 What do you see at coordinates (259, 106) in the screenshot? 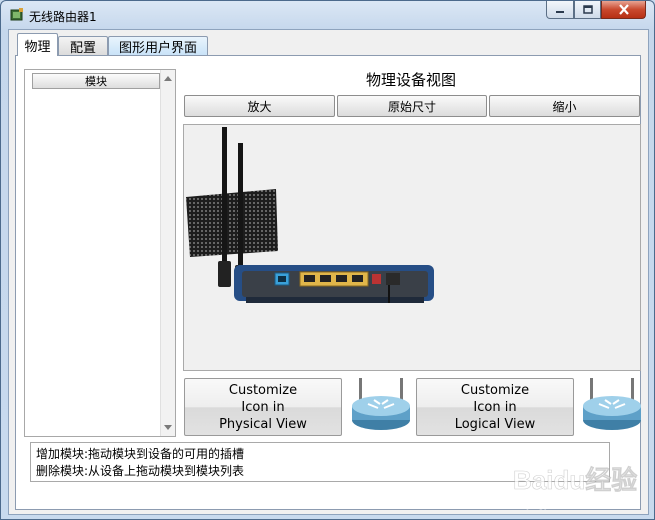
I see `zoom-in-button: 放大` at bounding box center [259, 106].